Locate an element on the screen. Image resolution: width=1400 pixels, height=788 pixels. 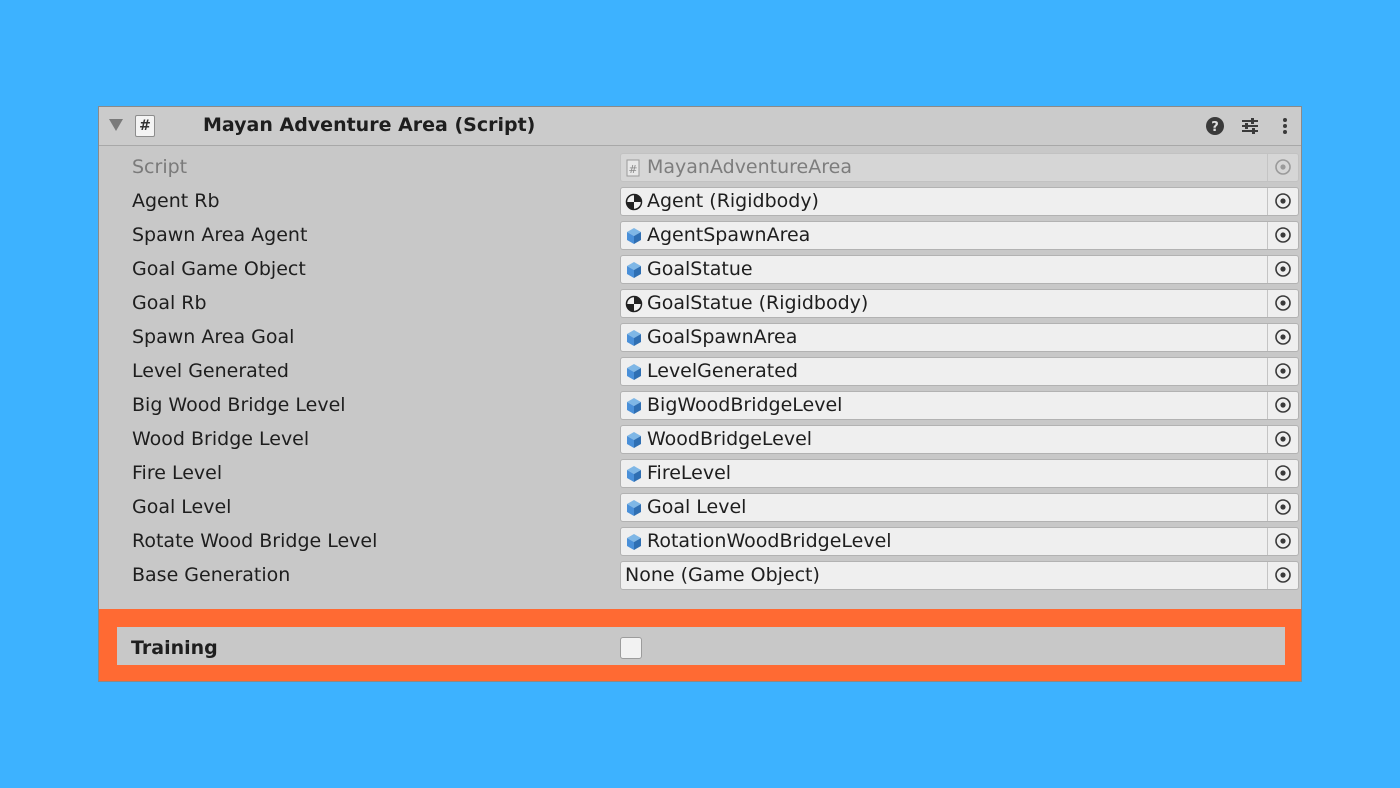
field-row-goal-level: Goal Level Goal Level is located at coordinates (700, 508).